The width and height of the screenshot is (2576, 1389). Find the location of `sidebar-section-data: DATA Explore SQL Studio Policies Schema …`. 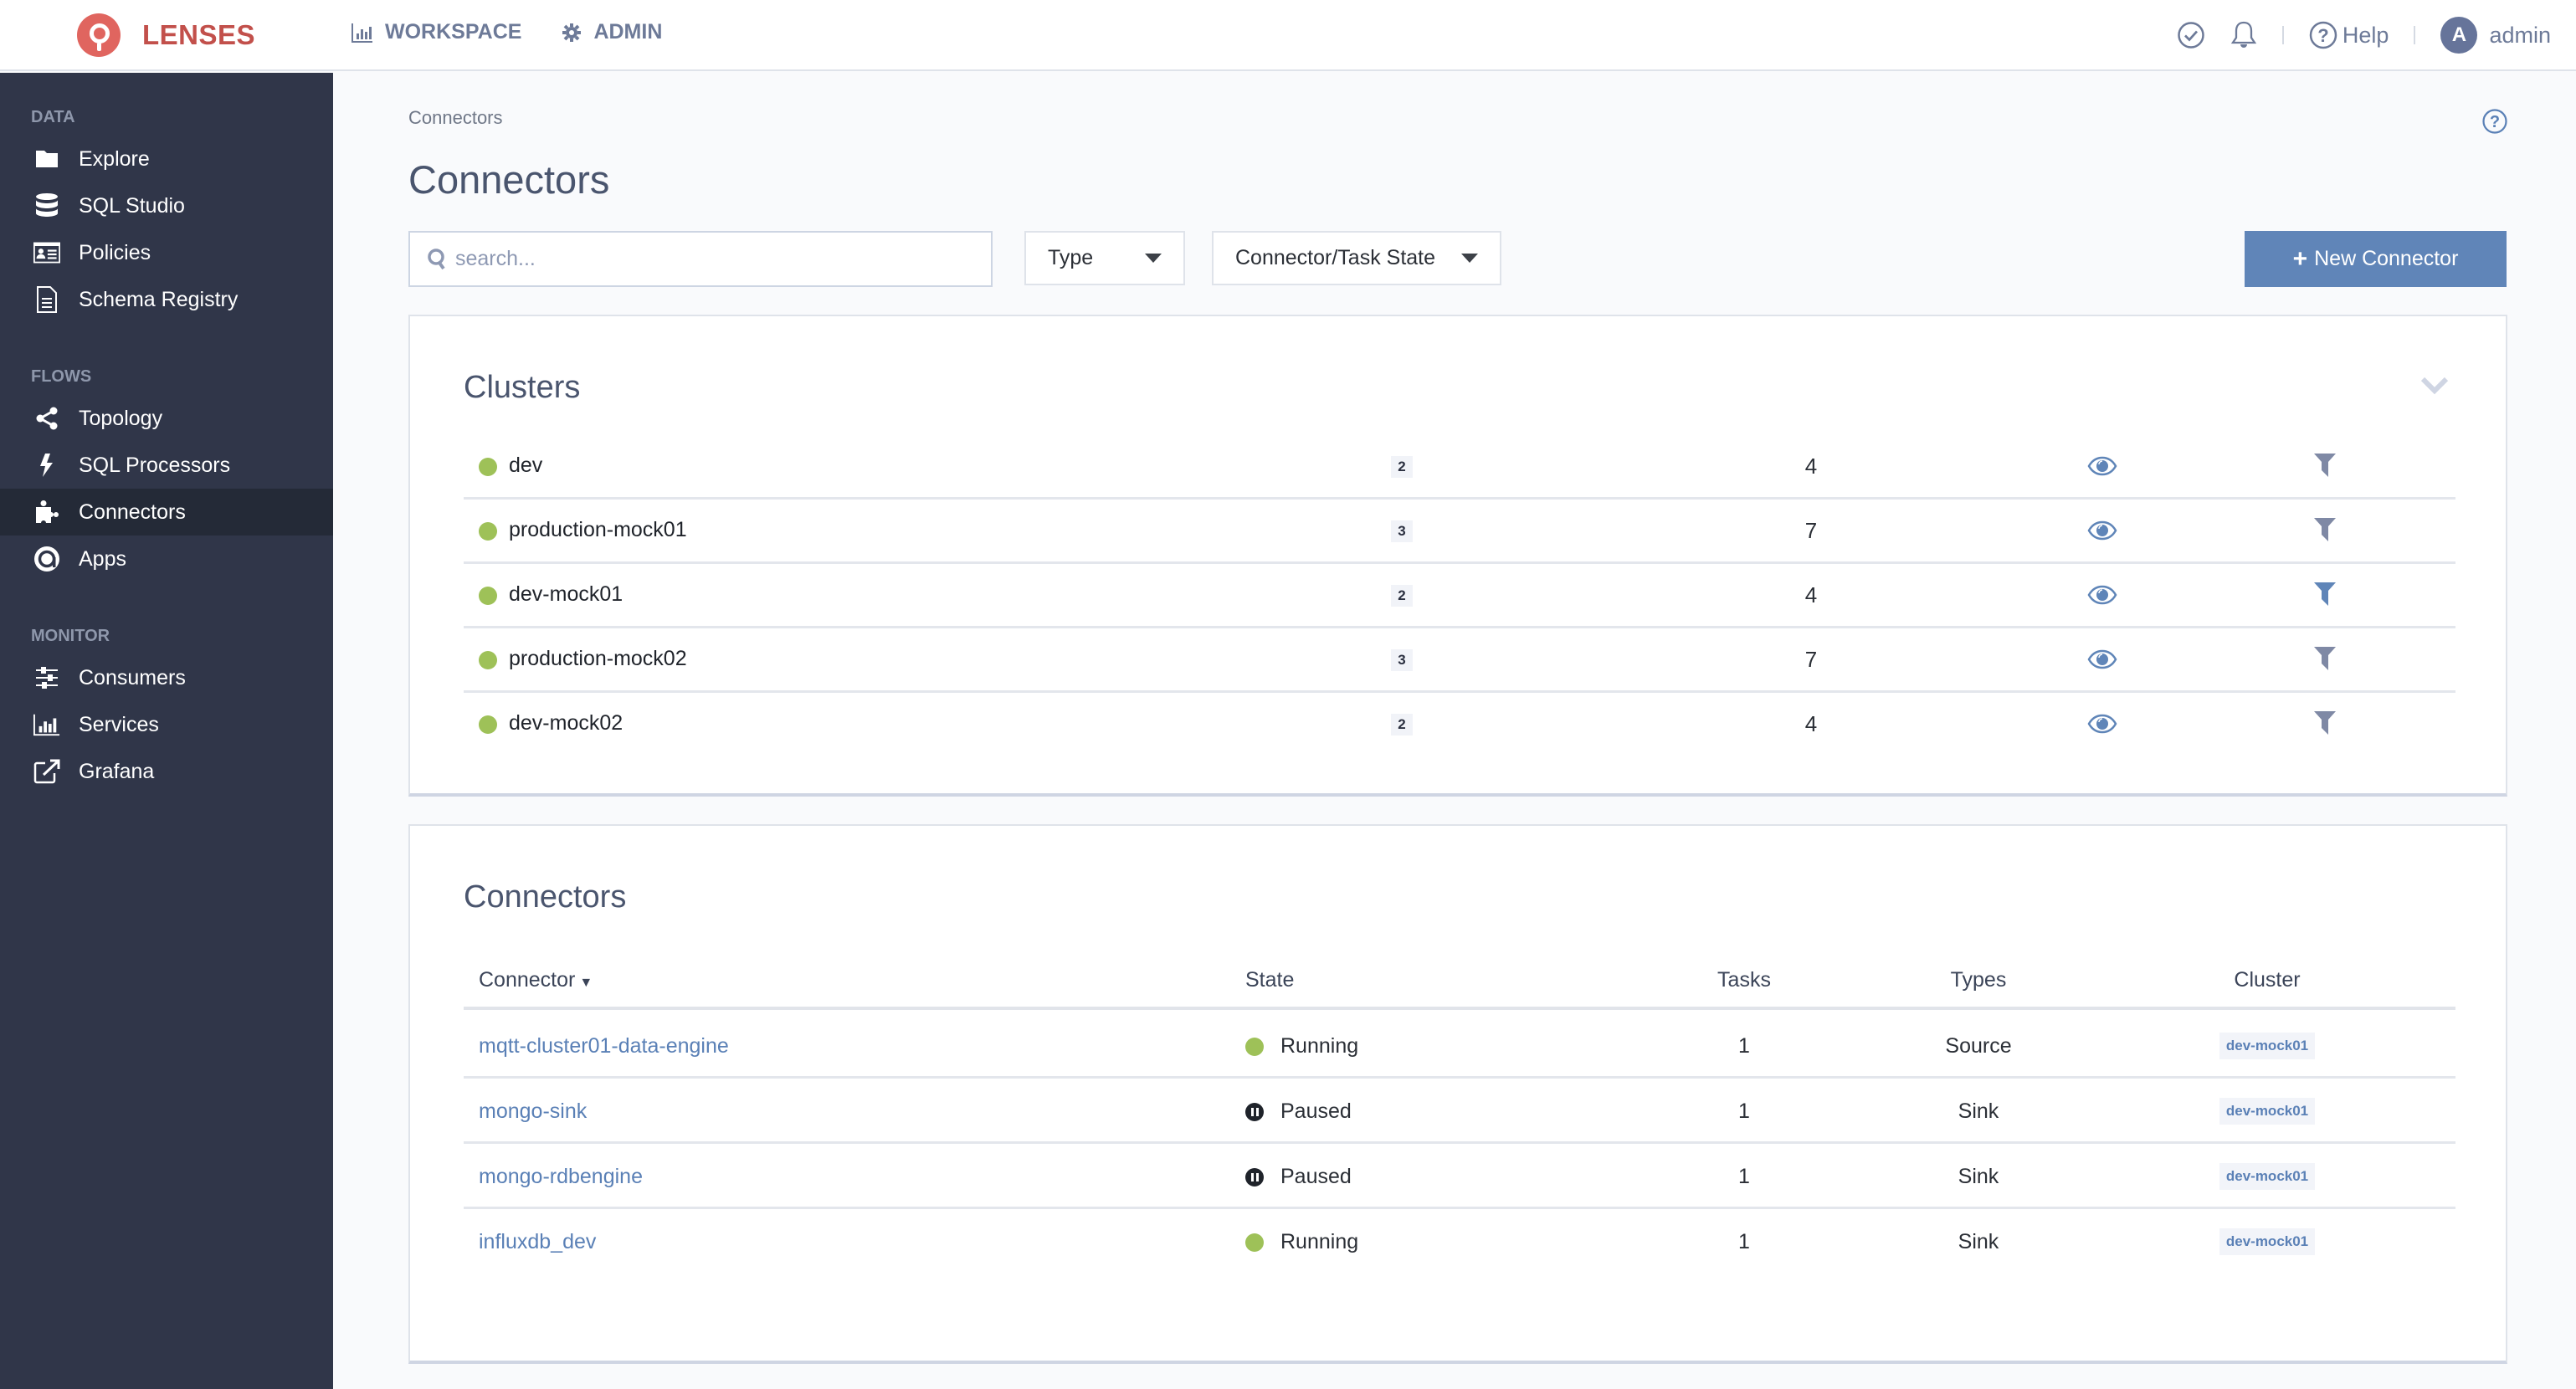

sidebar-section-data: DATA Explore SQL Studio Policies Schema … is located at coordinates (166, 214).